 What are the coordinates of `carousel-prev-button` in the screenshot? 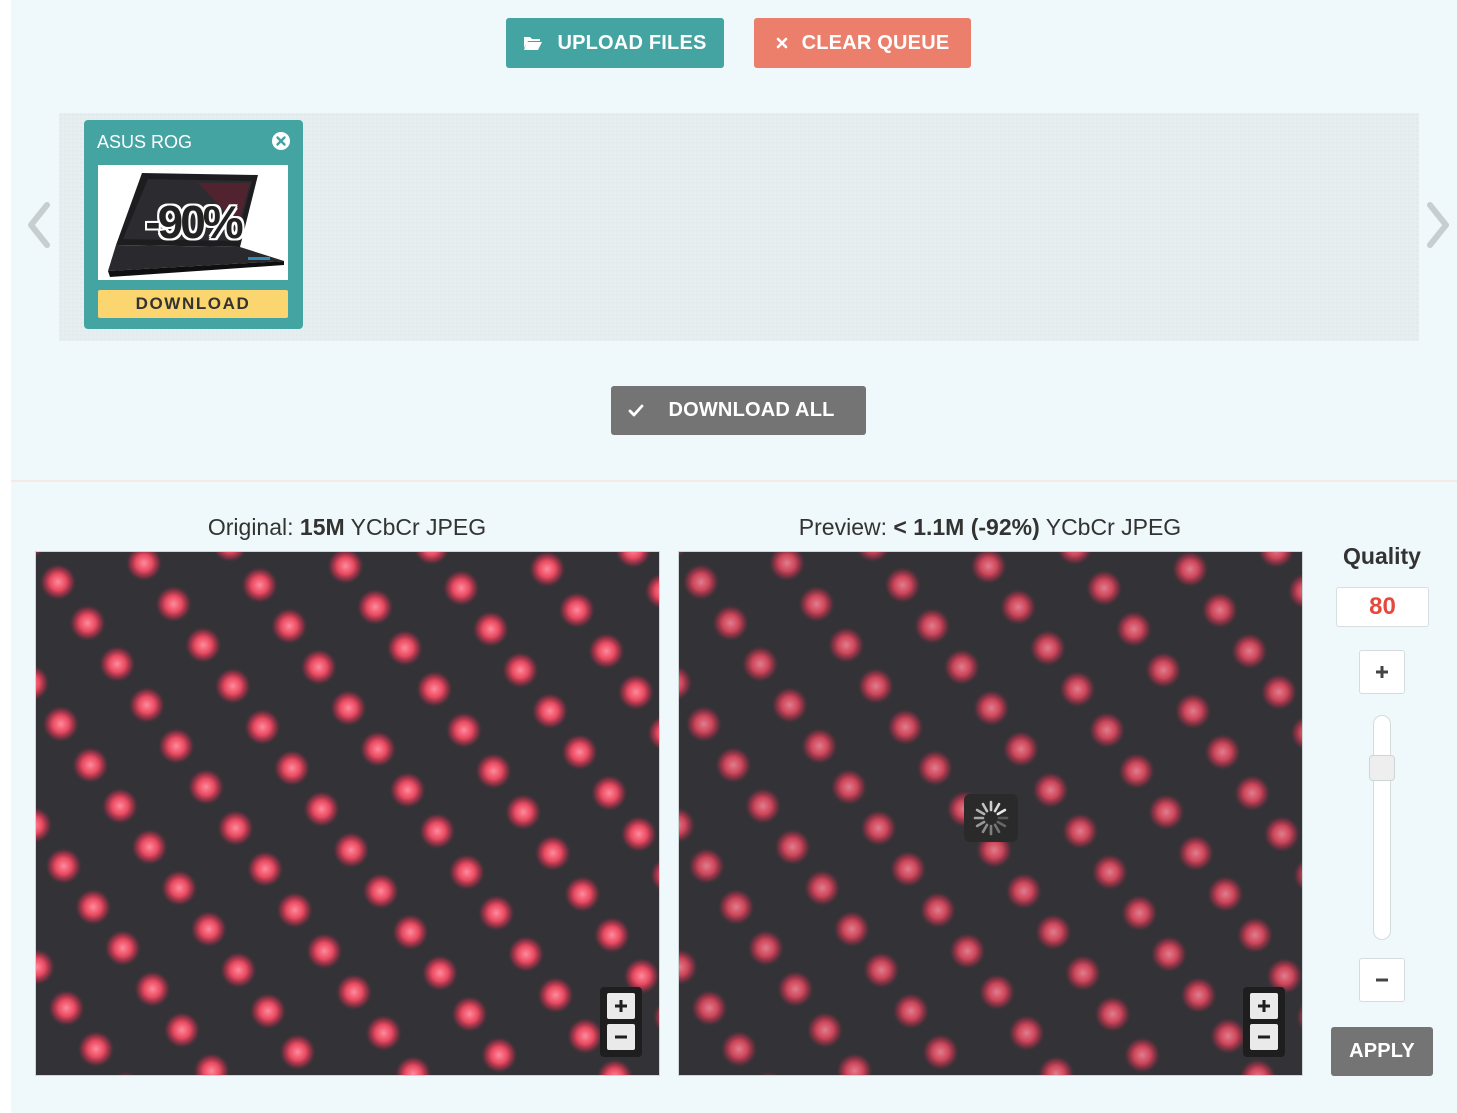 It's located at (40, 225).